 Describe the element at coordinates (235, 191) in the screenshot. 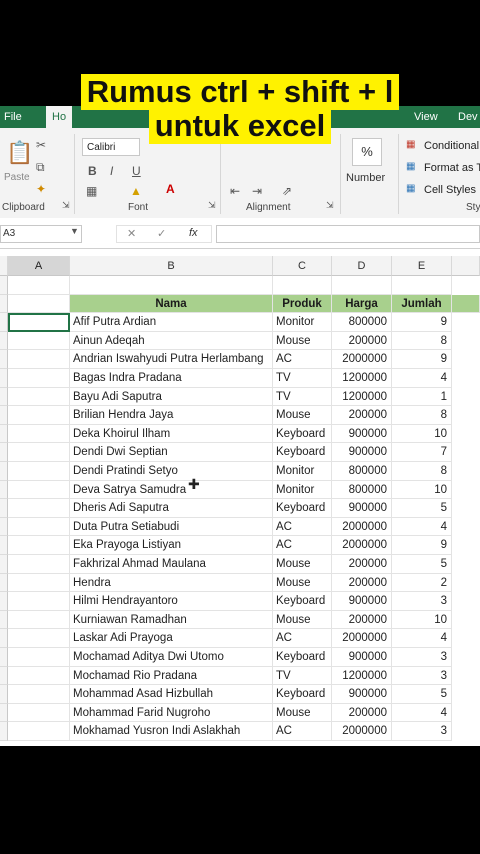

I see `decrease-indent-icon: ⇤` at that location.